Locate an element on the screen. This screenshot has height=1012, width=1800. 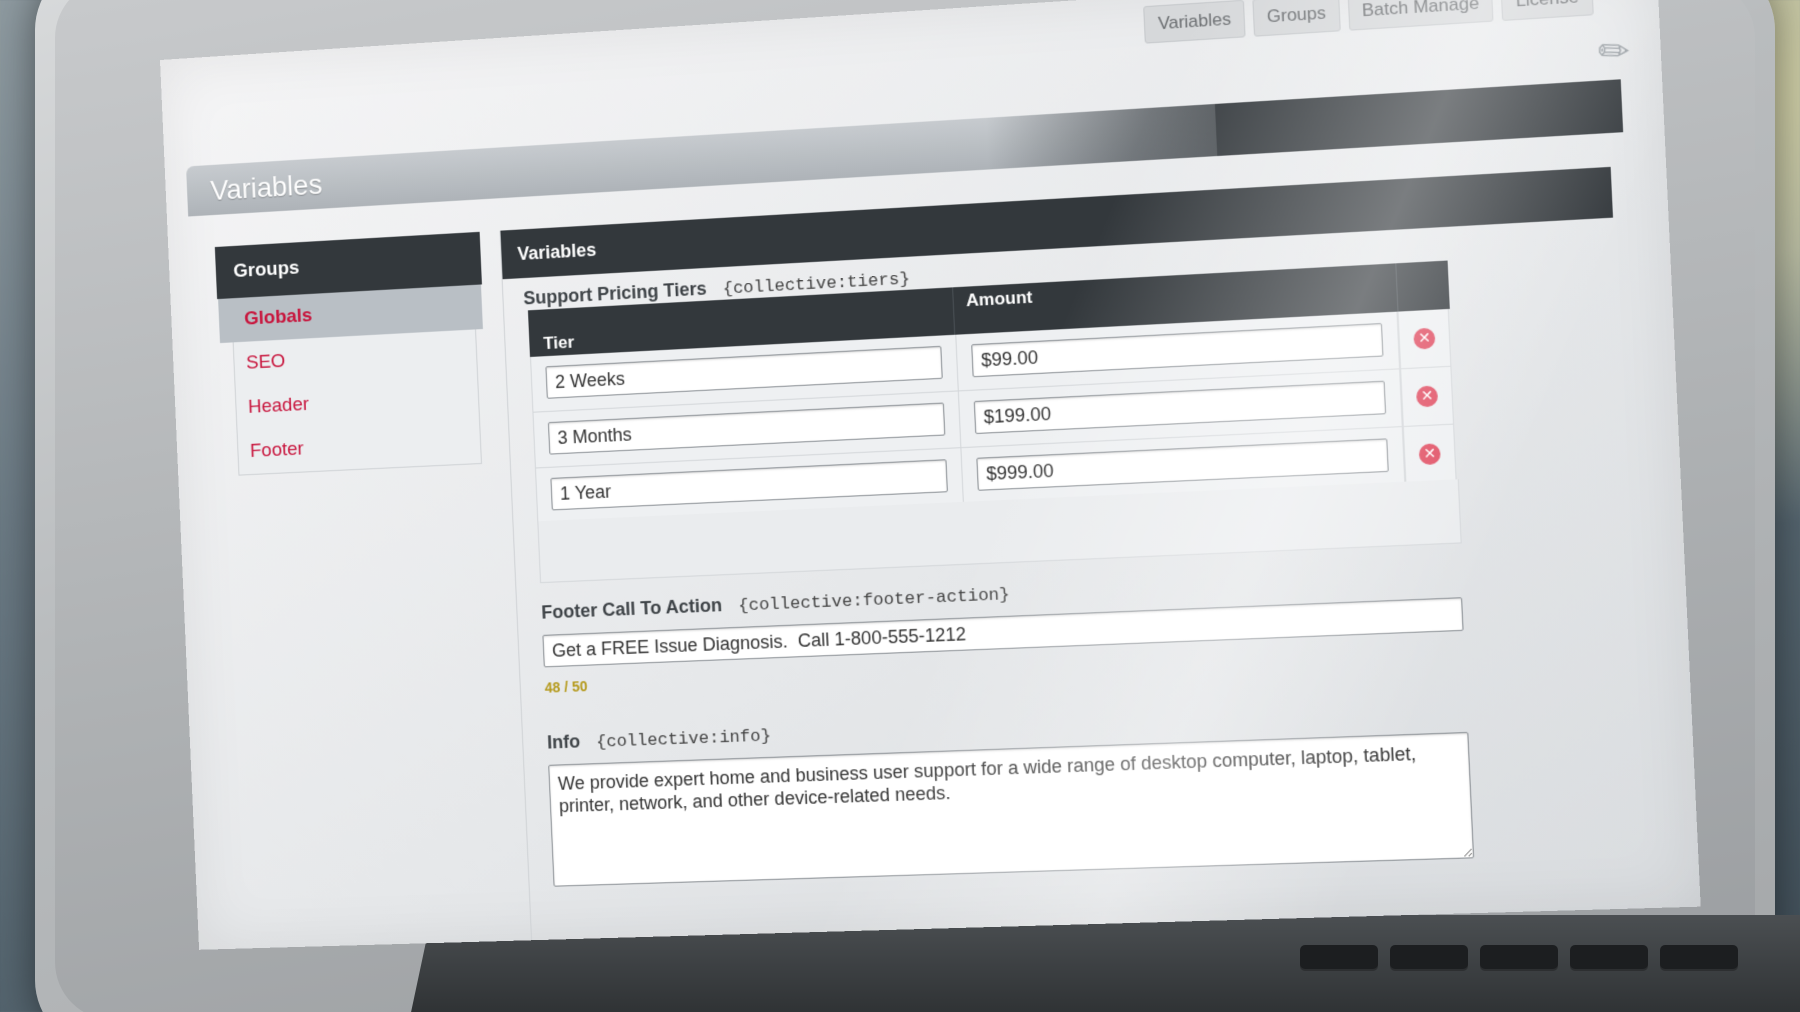
tab-variables: Variables is located at coordinates (1194, 22).